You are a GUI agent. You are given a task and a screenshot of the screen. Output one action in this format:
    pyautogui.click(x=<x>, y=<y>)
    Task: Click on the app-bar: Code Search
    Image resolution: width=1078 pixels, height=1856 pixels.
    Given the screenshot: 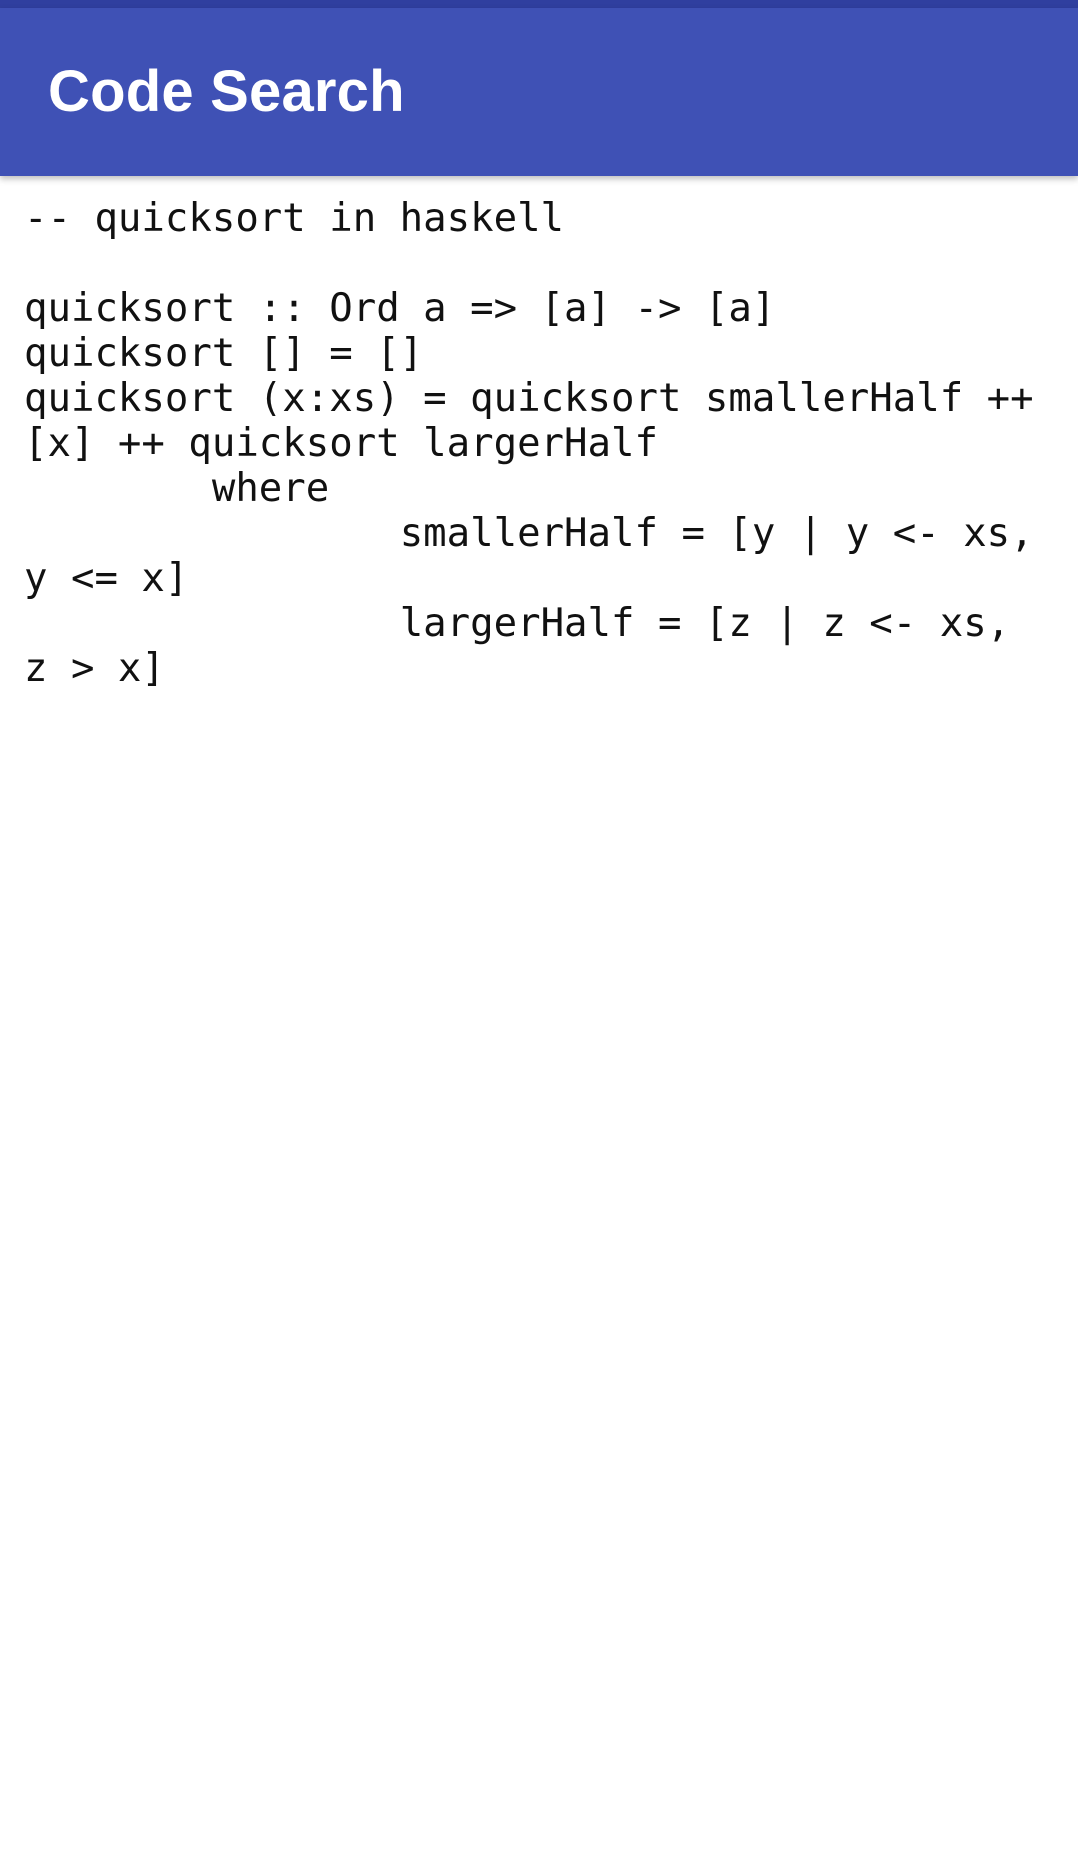 What is the action you would take?
    pyautogui.click(x=539, y=92)
    